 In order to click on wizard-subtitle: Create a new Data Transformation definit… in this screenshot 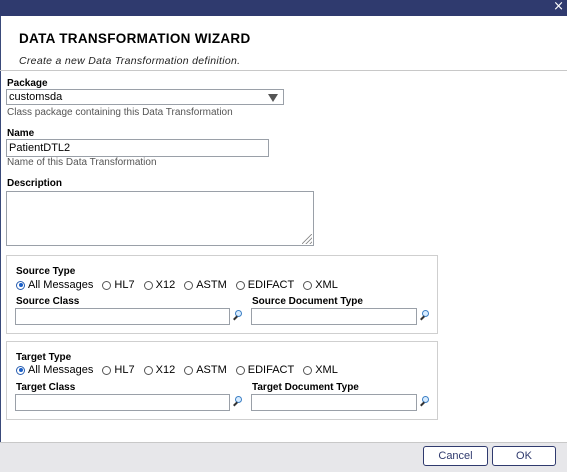, I will do `click(130, 61)`.